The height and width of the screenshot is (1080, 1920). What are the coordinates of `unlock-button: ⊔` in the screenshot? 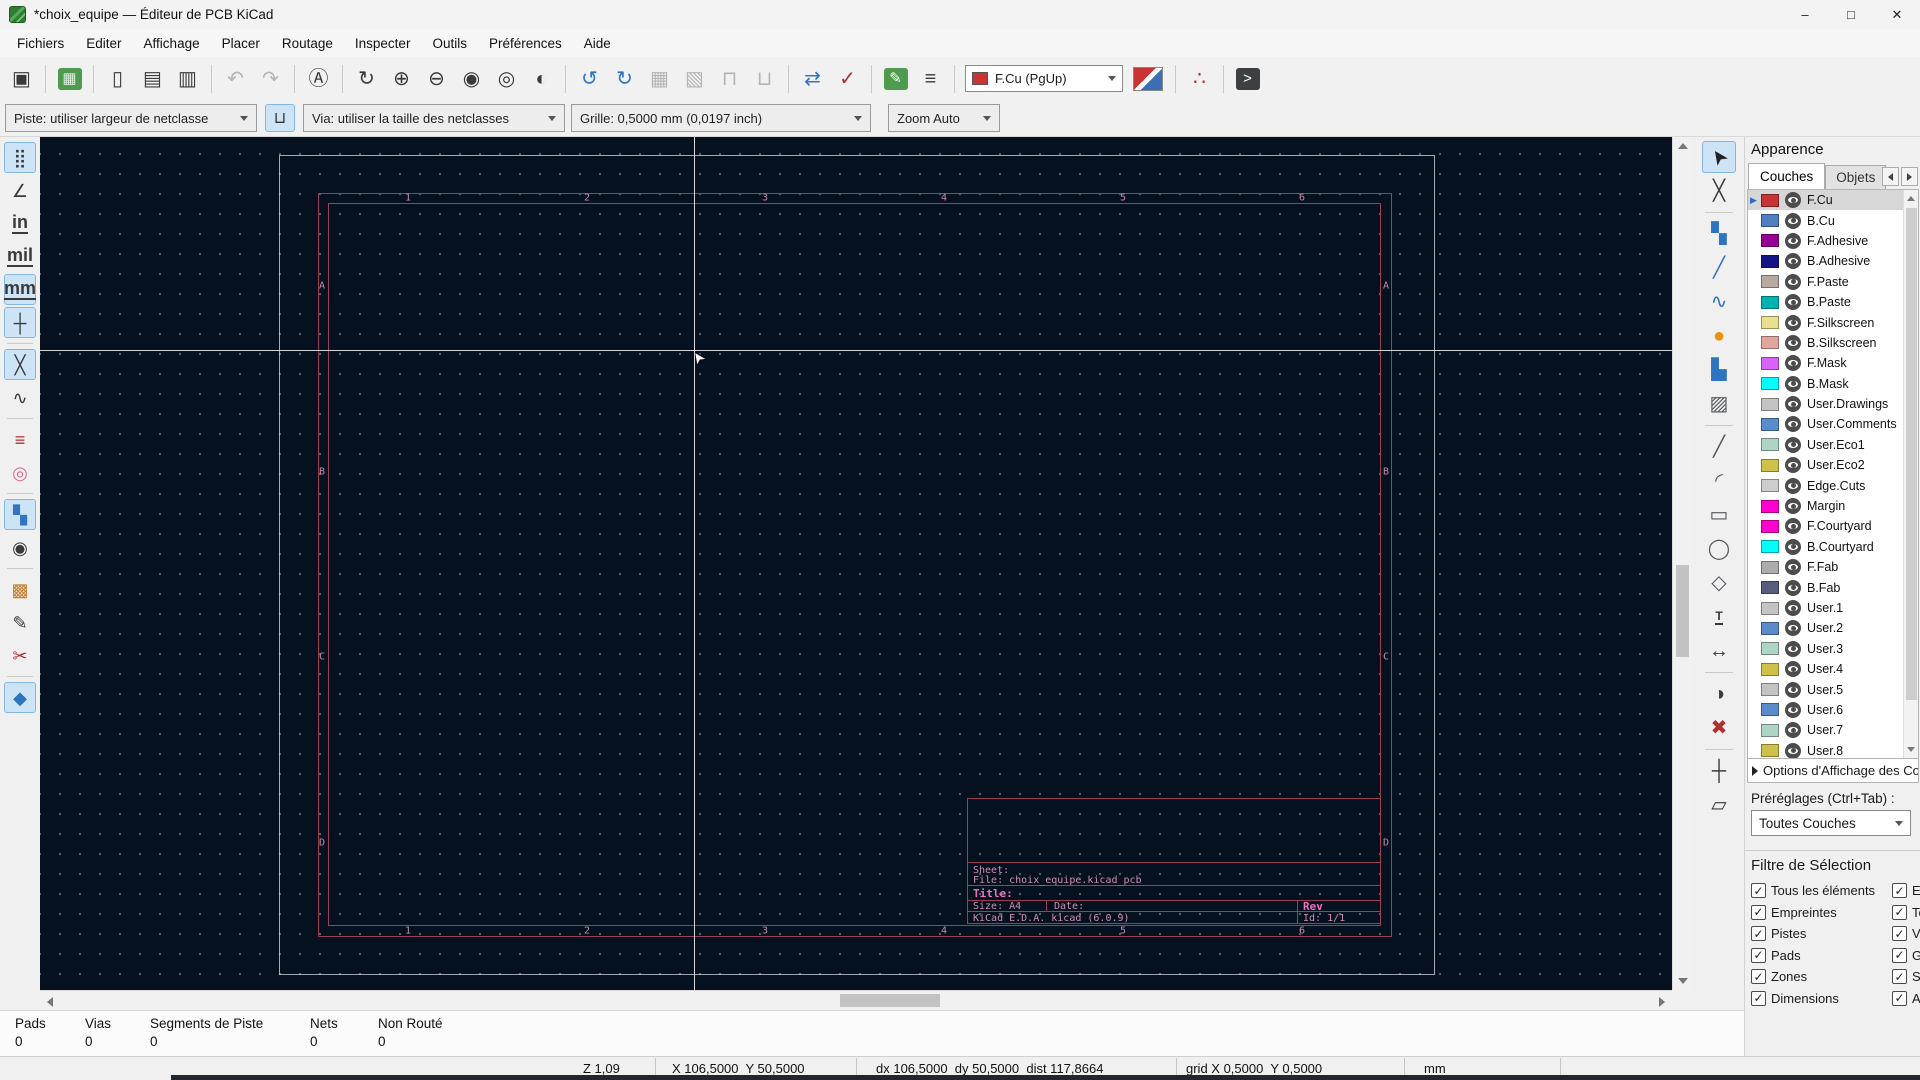 It's located at (764, 78).